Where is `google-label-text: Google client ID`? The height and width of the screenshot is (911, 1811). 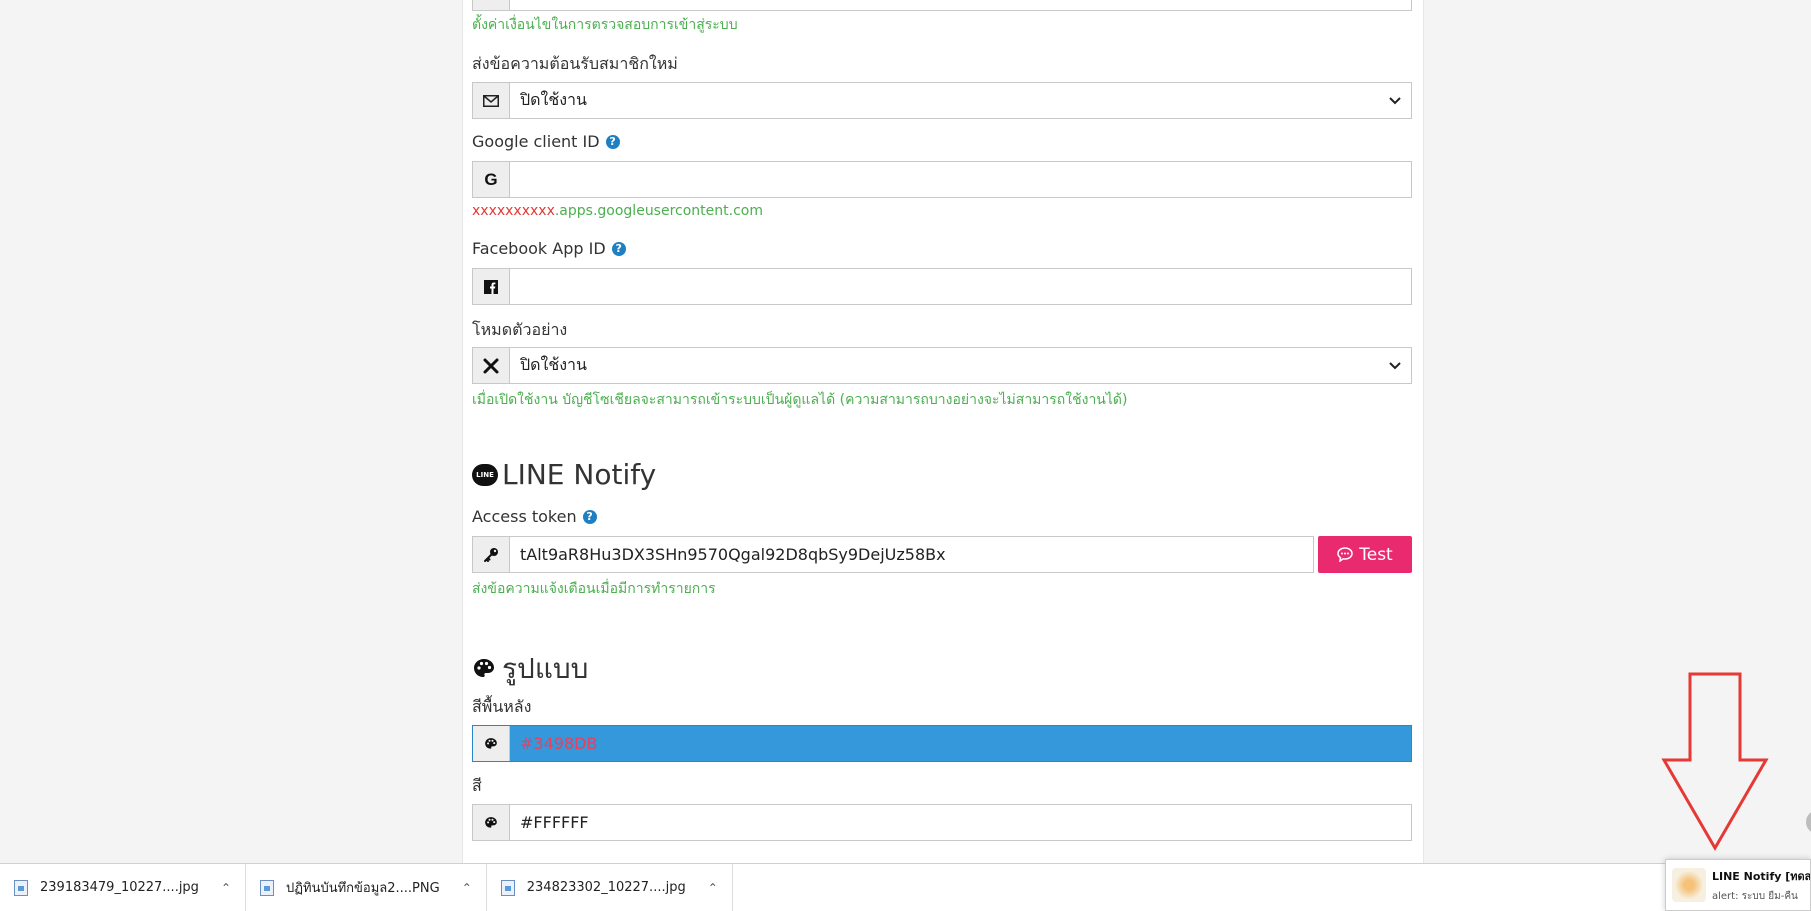
google-label-text: Google client ID is located at coordinates (536, 141).